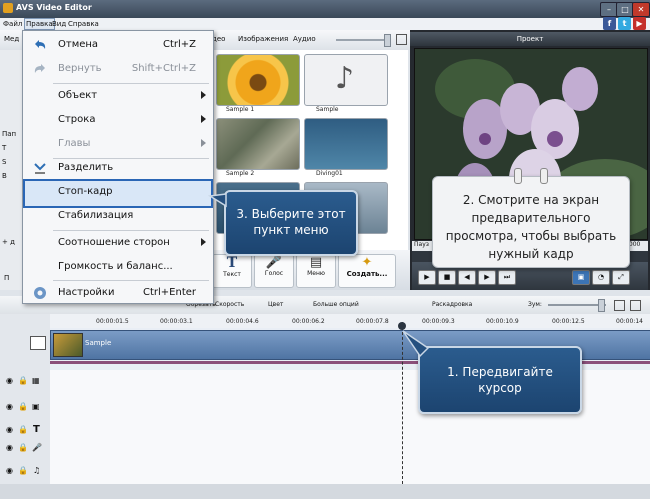 The width and height of the screenshot is (650, 499). I want to click on more-options-button: Больше опций, so click(336, 304).